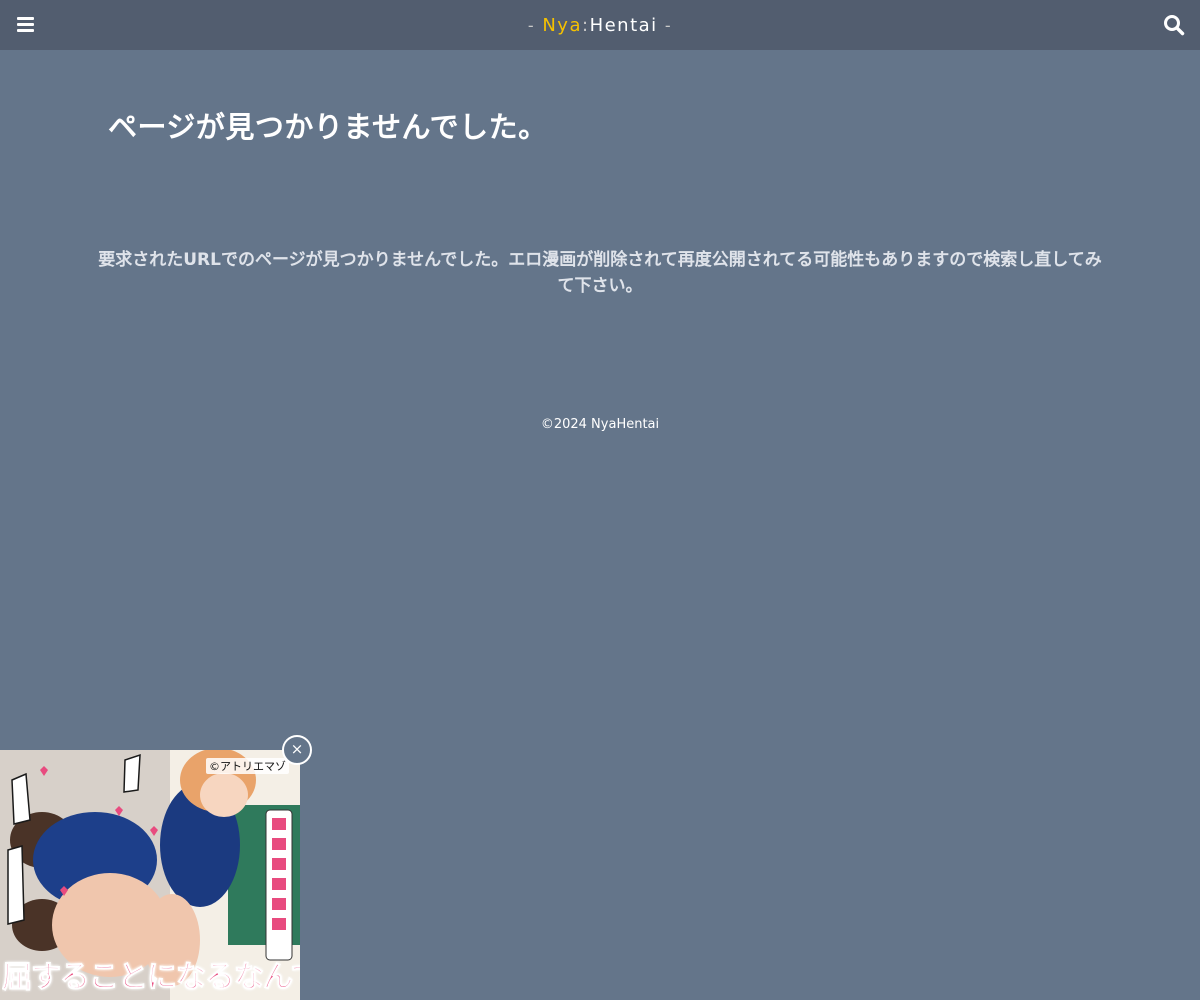 The width and height of the screenshot is (1200, 1000). I want to click on search-icon, so click(1174, 25).